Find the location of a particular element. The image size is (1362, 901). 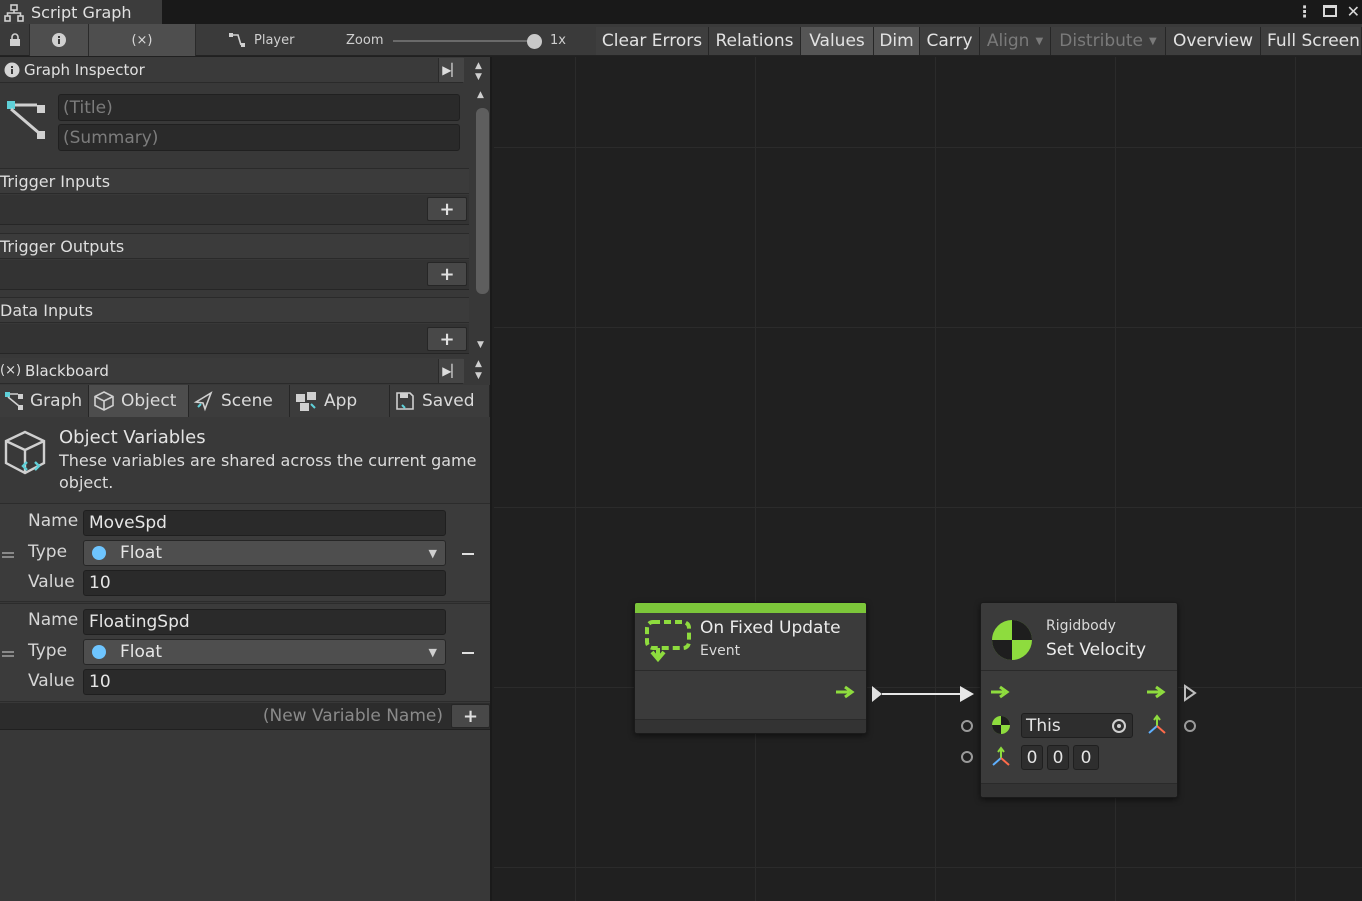

velocity-input-port is located at coordinates (967, 757).